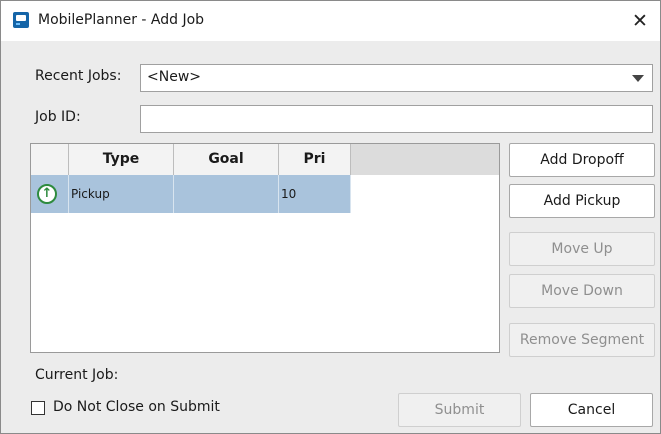  I want to click on column-header-type: Type, so click(121, 159).